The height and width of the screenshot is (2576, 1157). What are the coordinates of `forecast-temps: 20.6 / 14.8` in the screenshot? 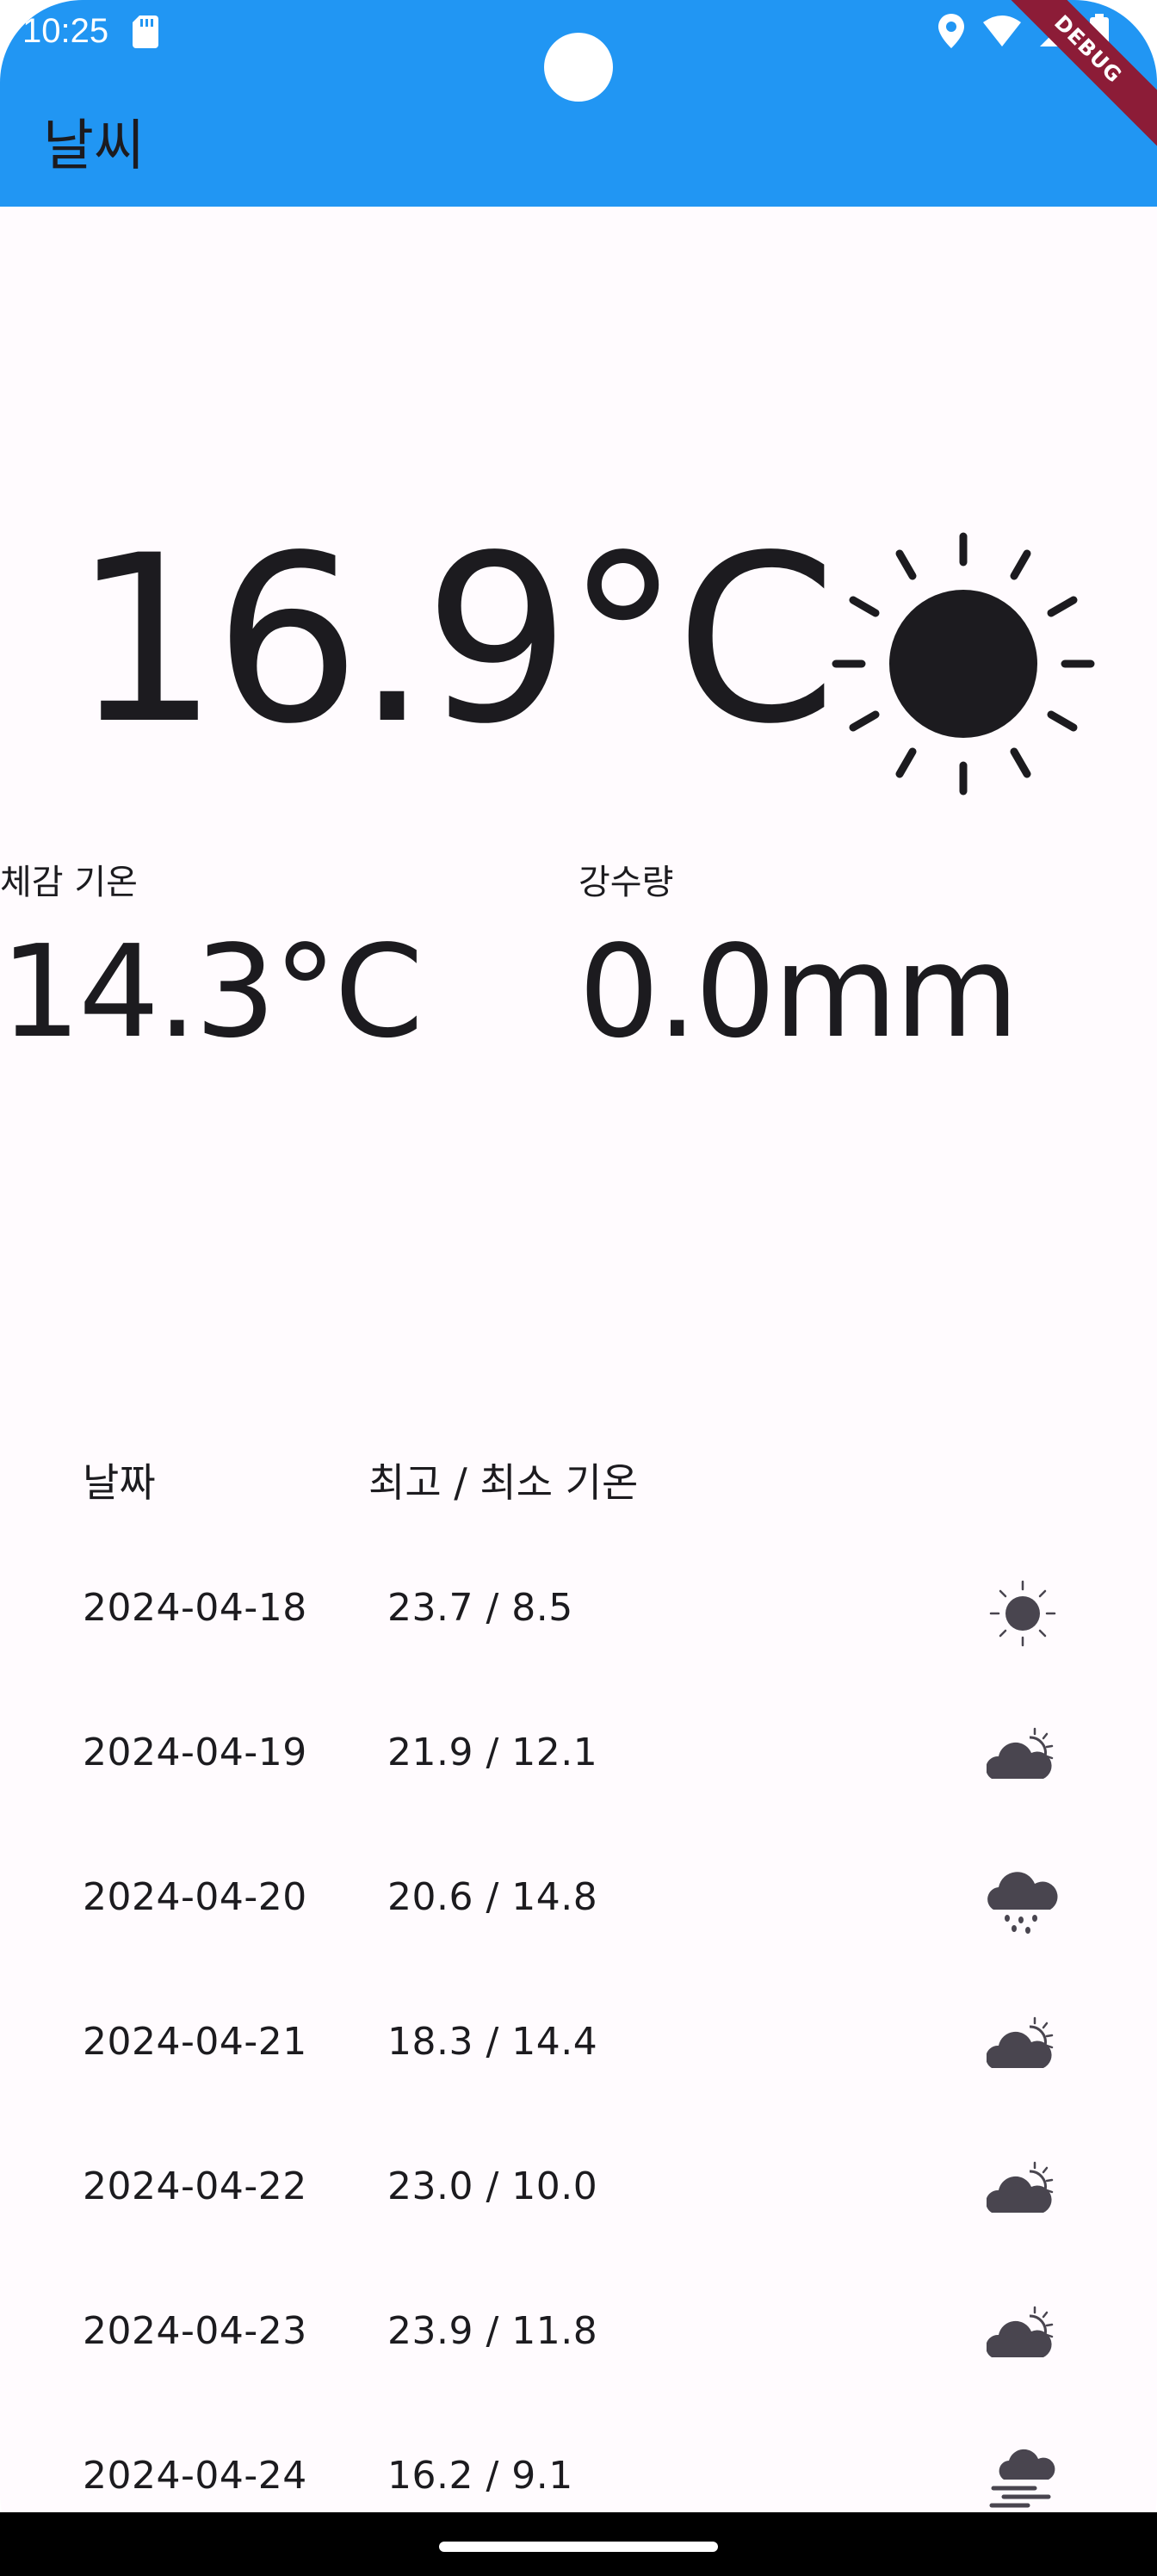 It's located at (493, 1897).